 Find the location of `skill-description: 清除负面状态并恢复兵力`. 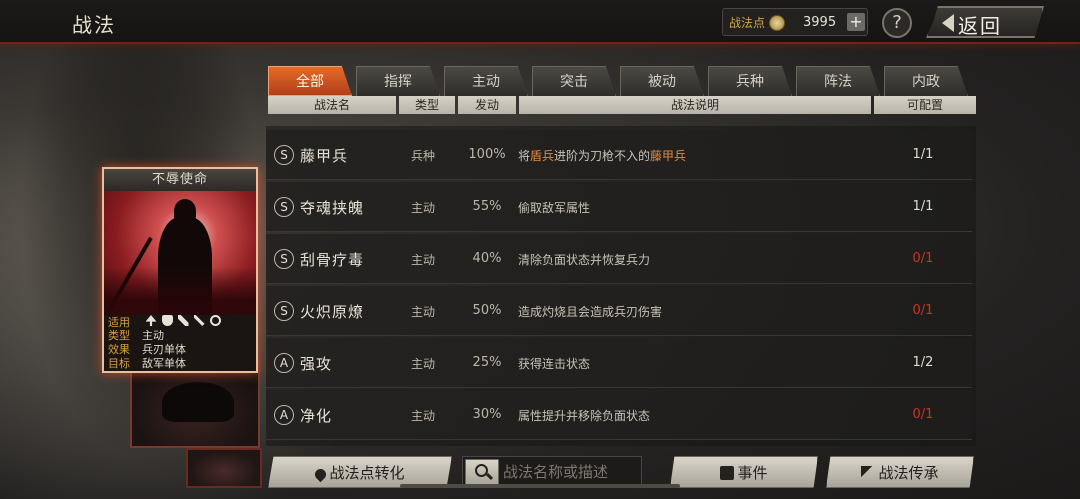

skill-description: 清除负面状态并恢复兵力 is located at coordinates (584, 260).